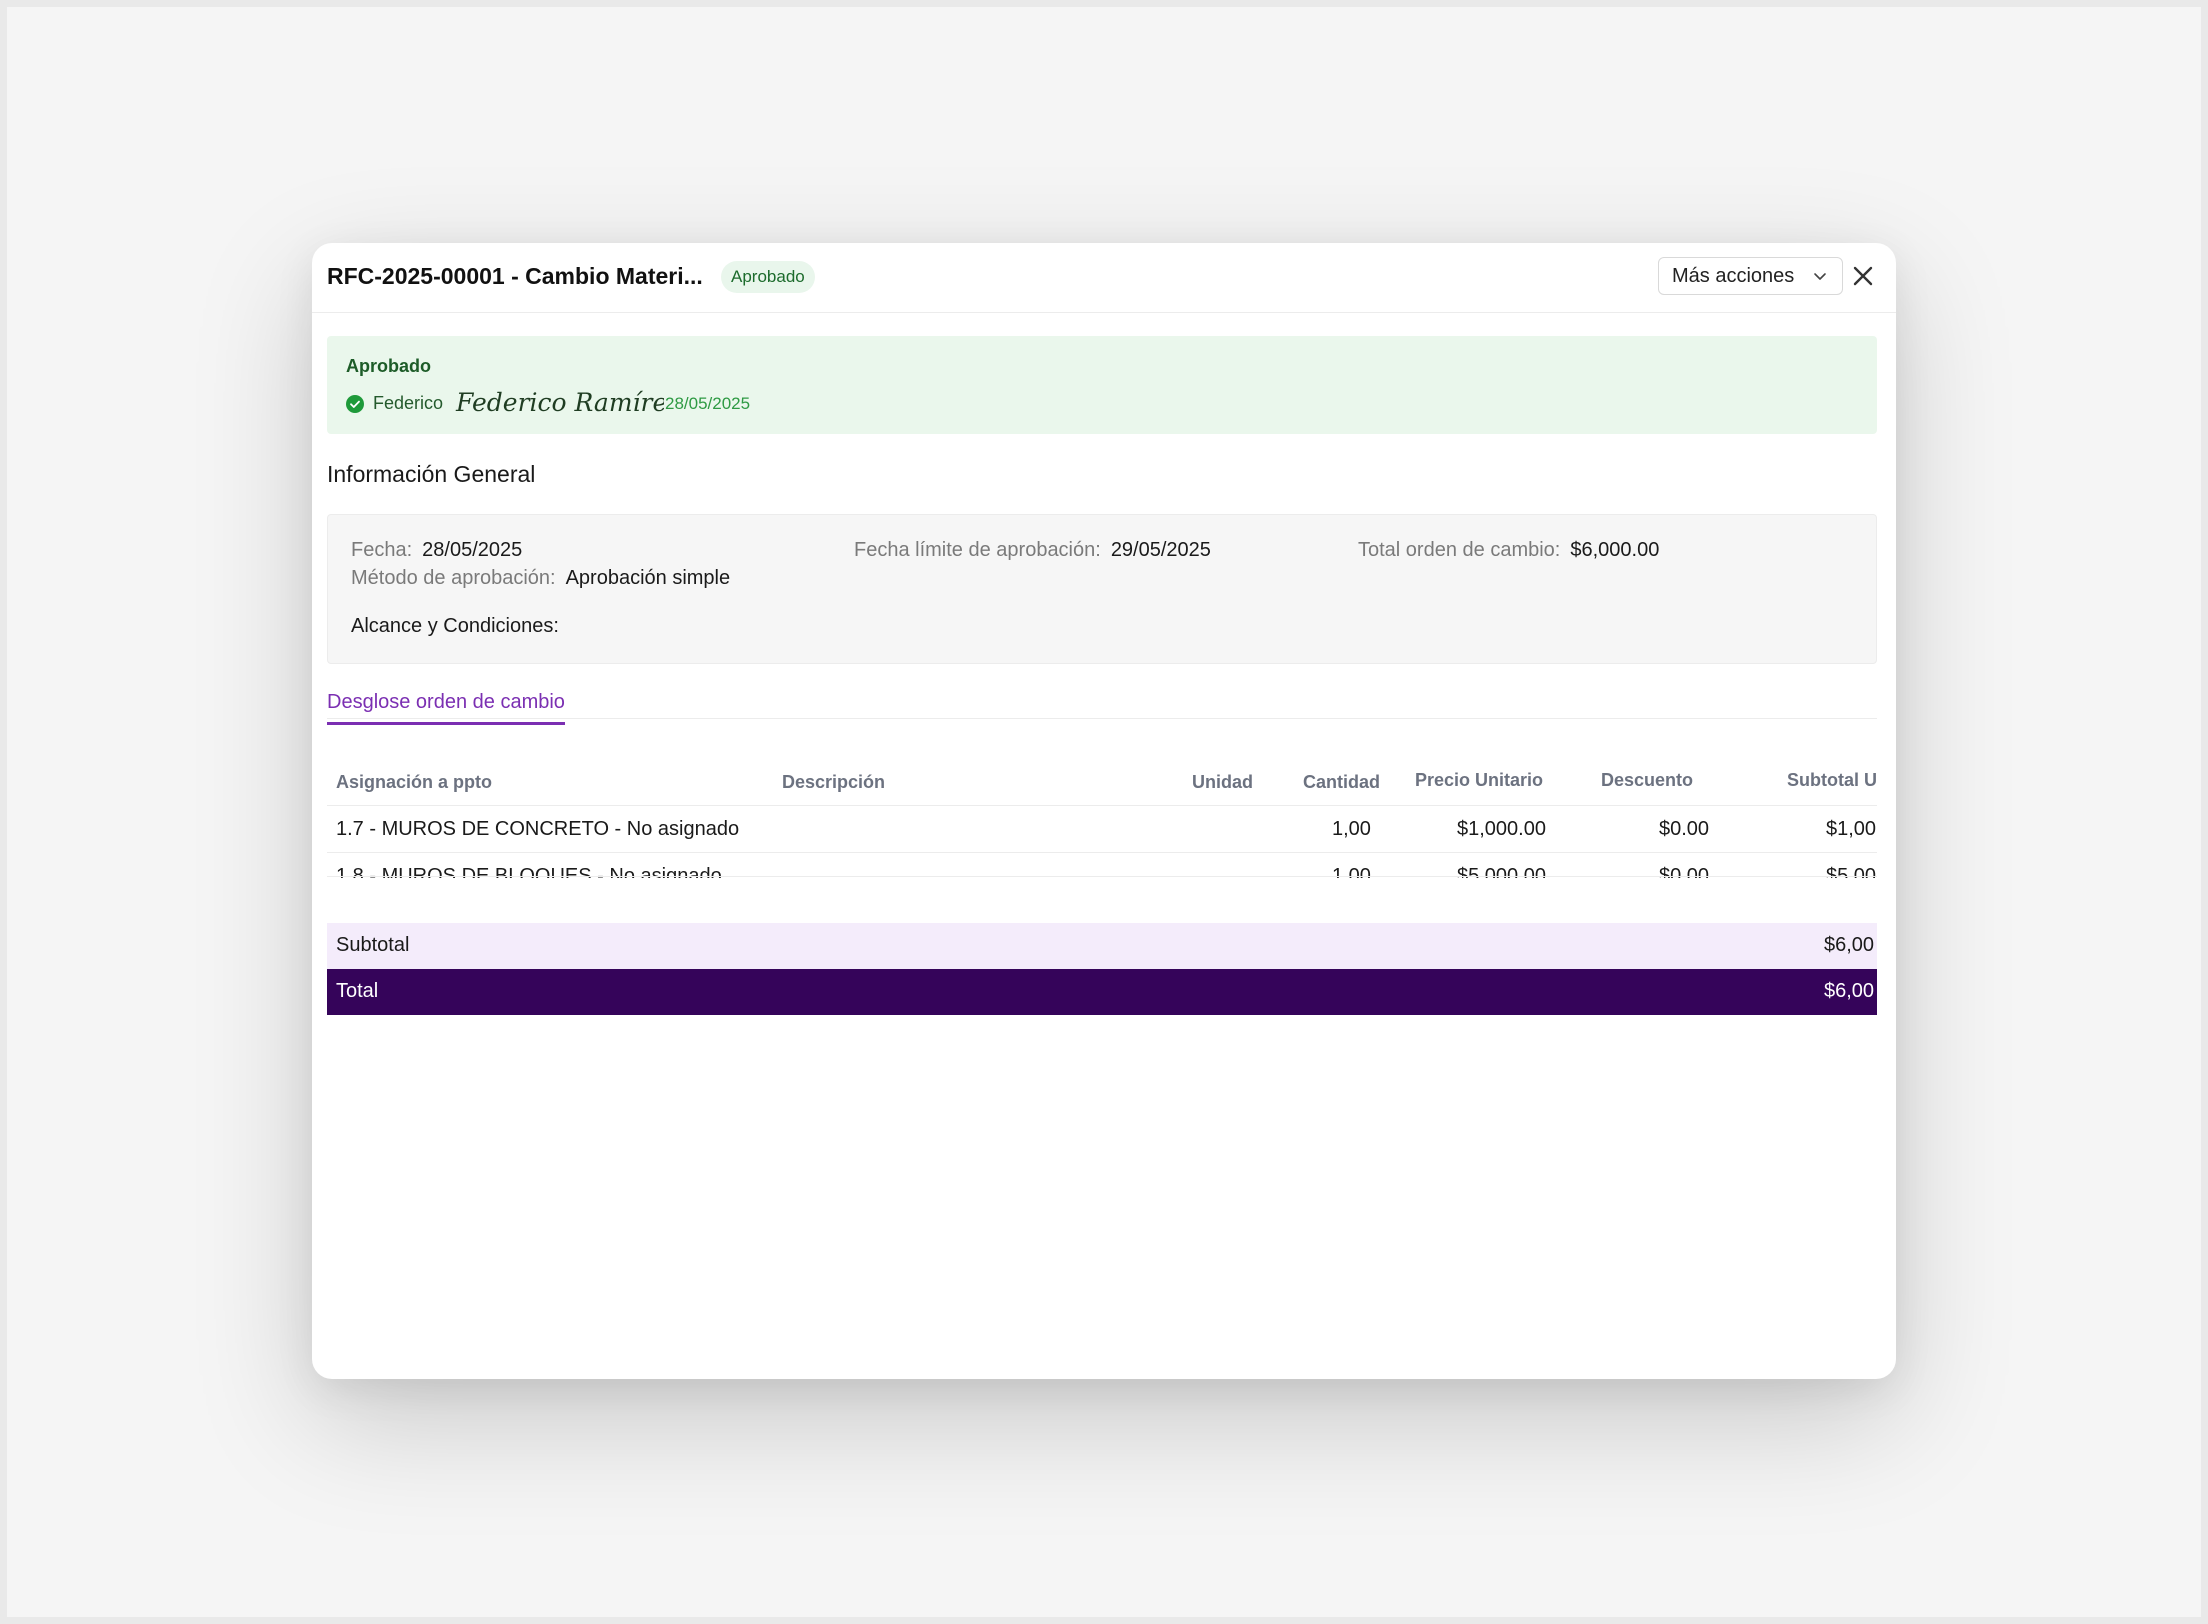 Image resolution: width=2208 pixels, height=1624 pixels. What do you see at coordinates (1102, 992) in the screenshot?
I see `total-row: Total $6,00` at bounding box center [1102, 992].